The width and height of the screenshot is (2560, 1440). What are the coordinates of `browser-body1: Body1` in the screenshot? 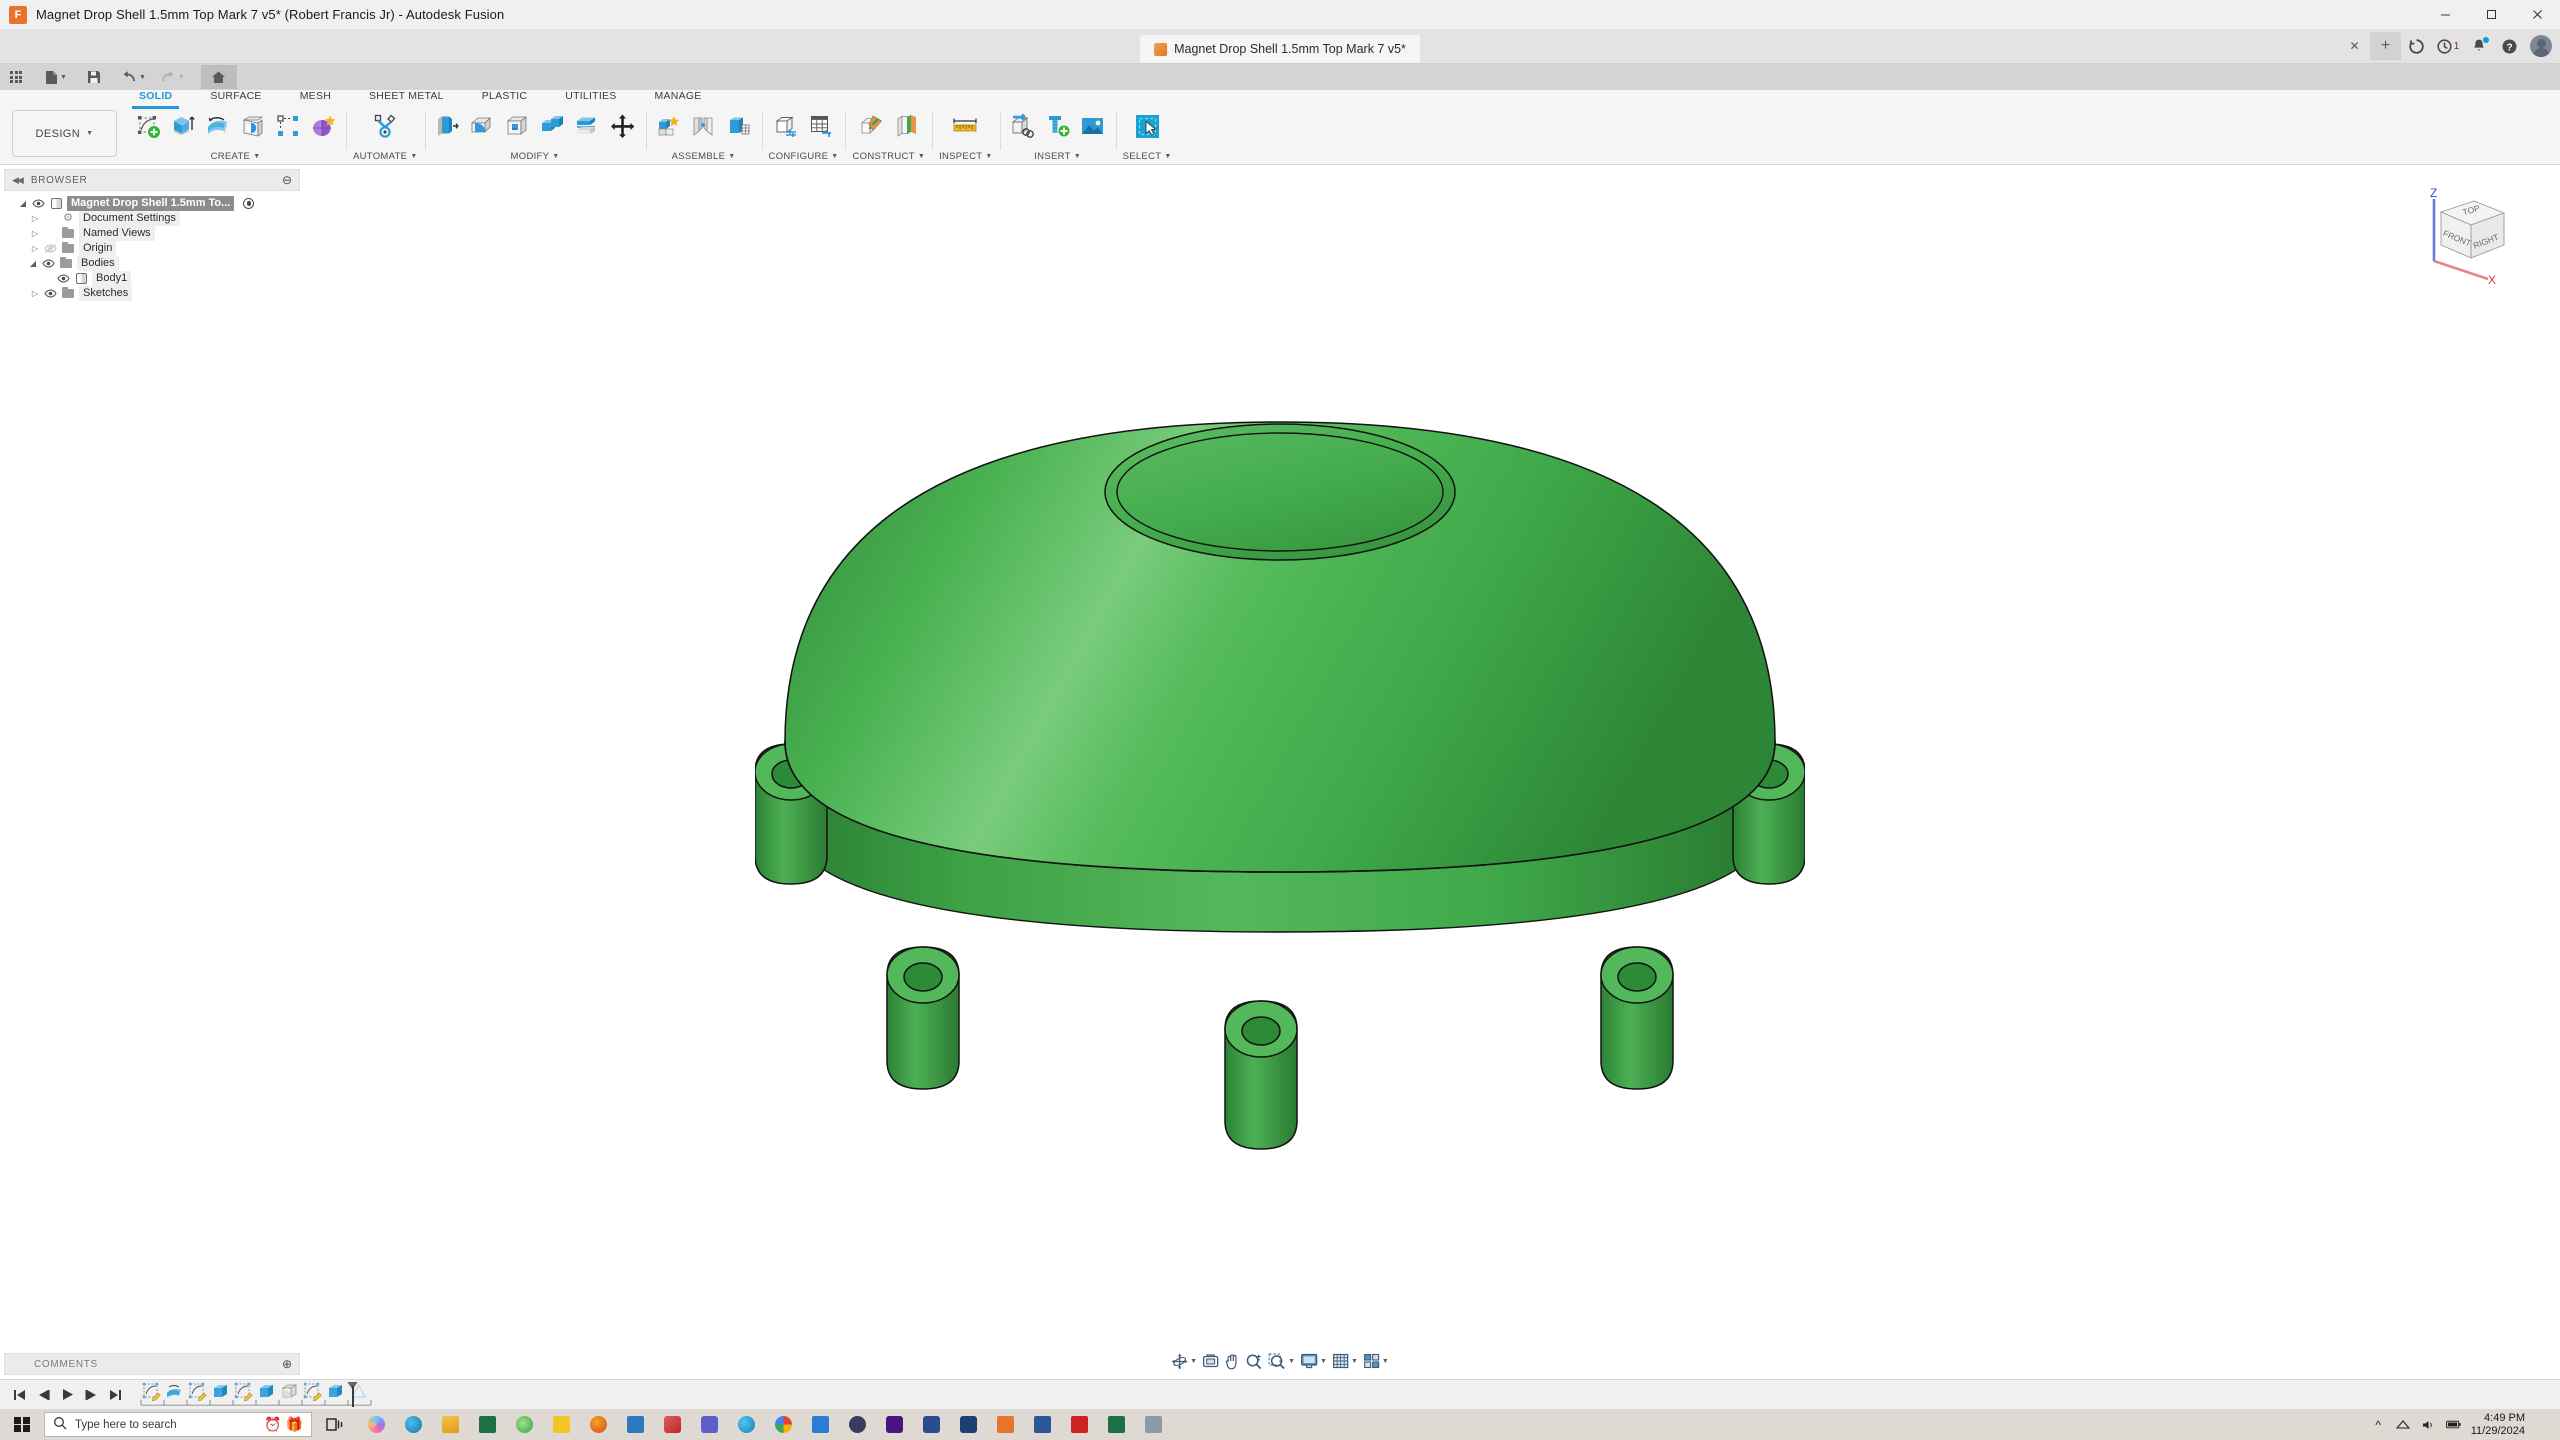 It's located at (152, 278).